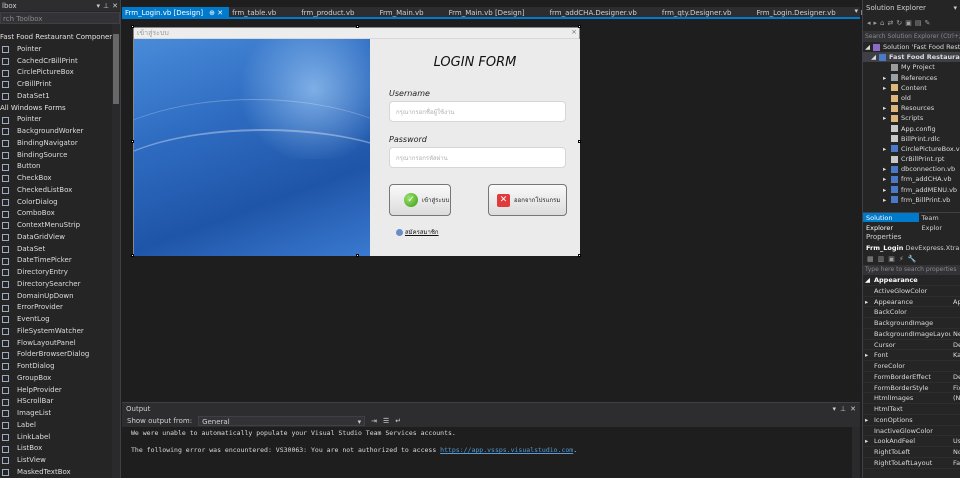  What do you see at coordinates (911, 57) in the screenshot?
I see `solution-tree-item: ◢ Fast Food Restaurant` at bounding box center [911, 57].